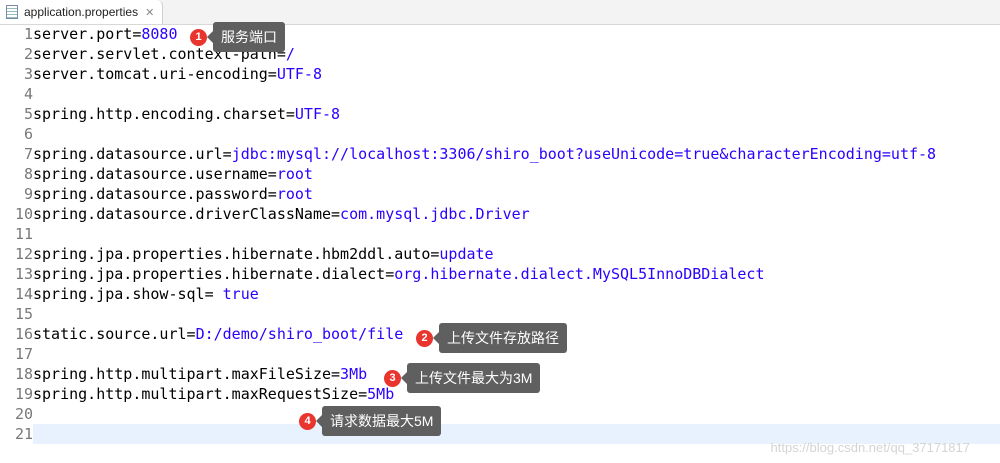 This screenshot has height=463, width=1000. Describe the element at coordinates (246, 37) in the screenshot. I see `annotation-tooltip: 服务端口` at that location.